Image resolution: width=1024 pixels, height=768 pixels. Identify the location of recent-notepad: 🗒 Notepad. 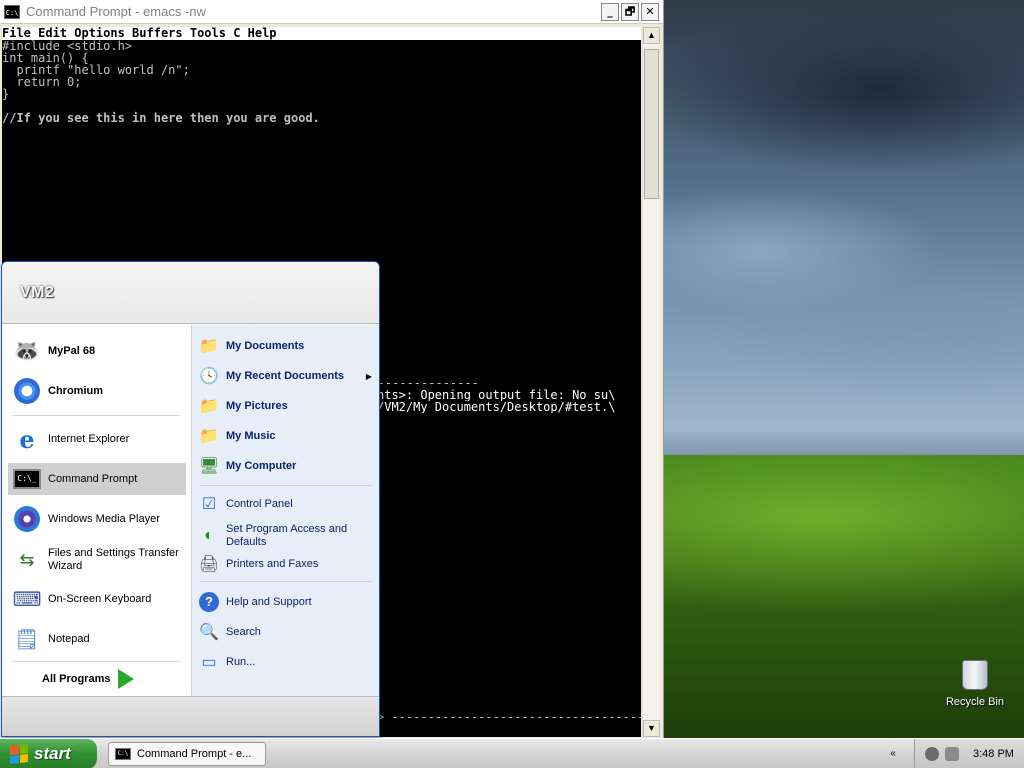
(97, 639).